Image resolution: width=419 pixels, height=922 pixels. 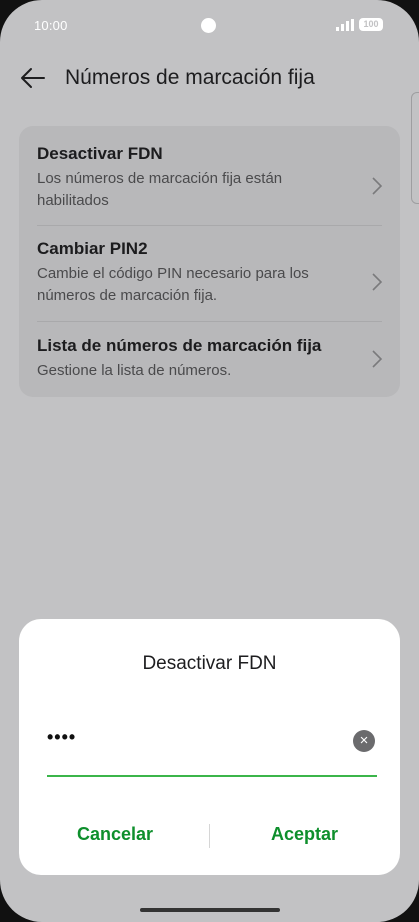 I want to click on home-indicator, so click(x=210, y=910).